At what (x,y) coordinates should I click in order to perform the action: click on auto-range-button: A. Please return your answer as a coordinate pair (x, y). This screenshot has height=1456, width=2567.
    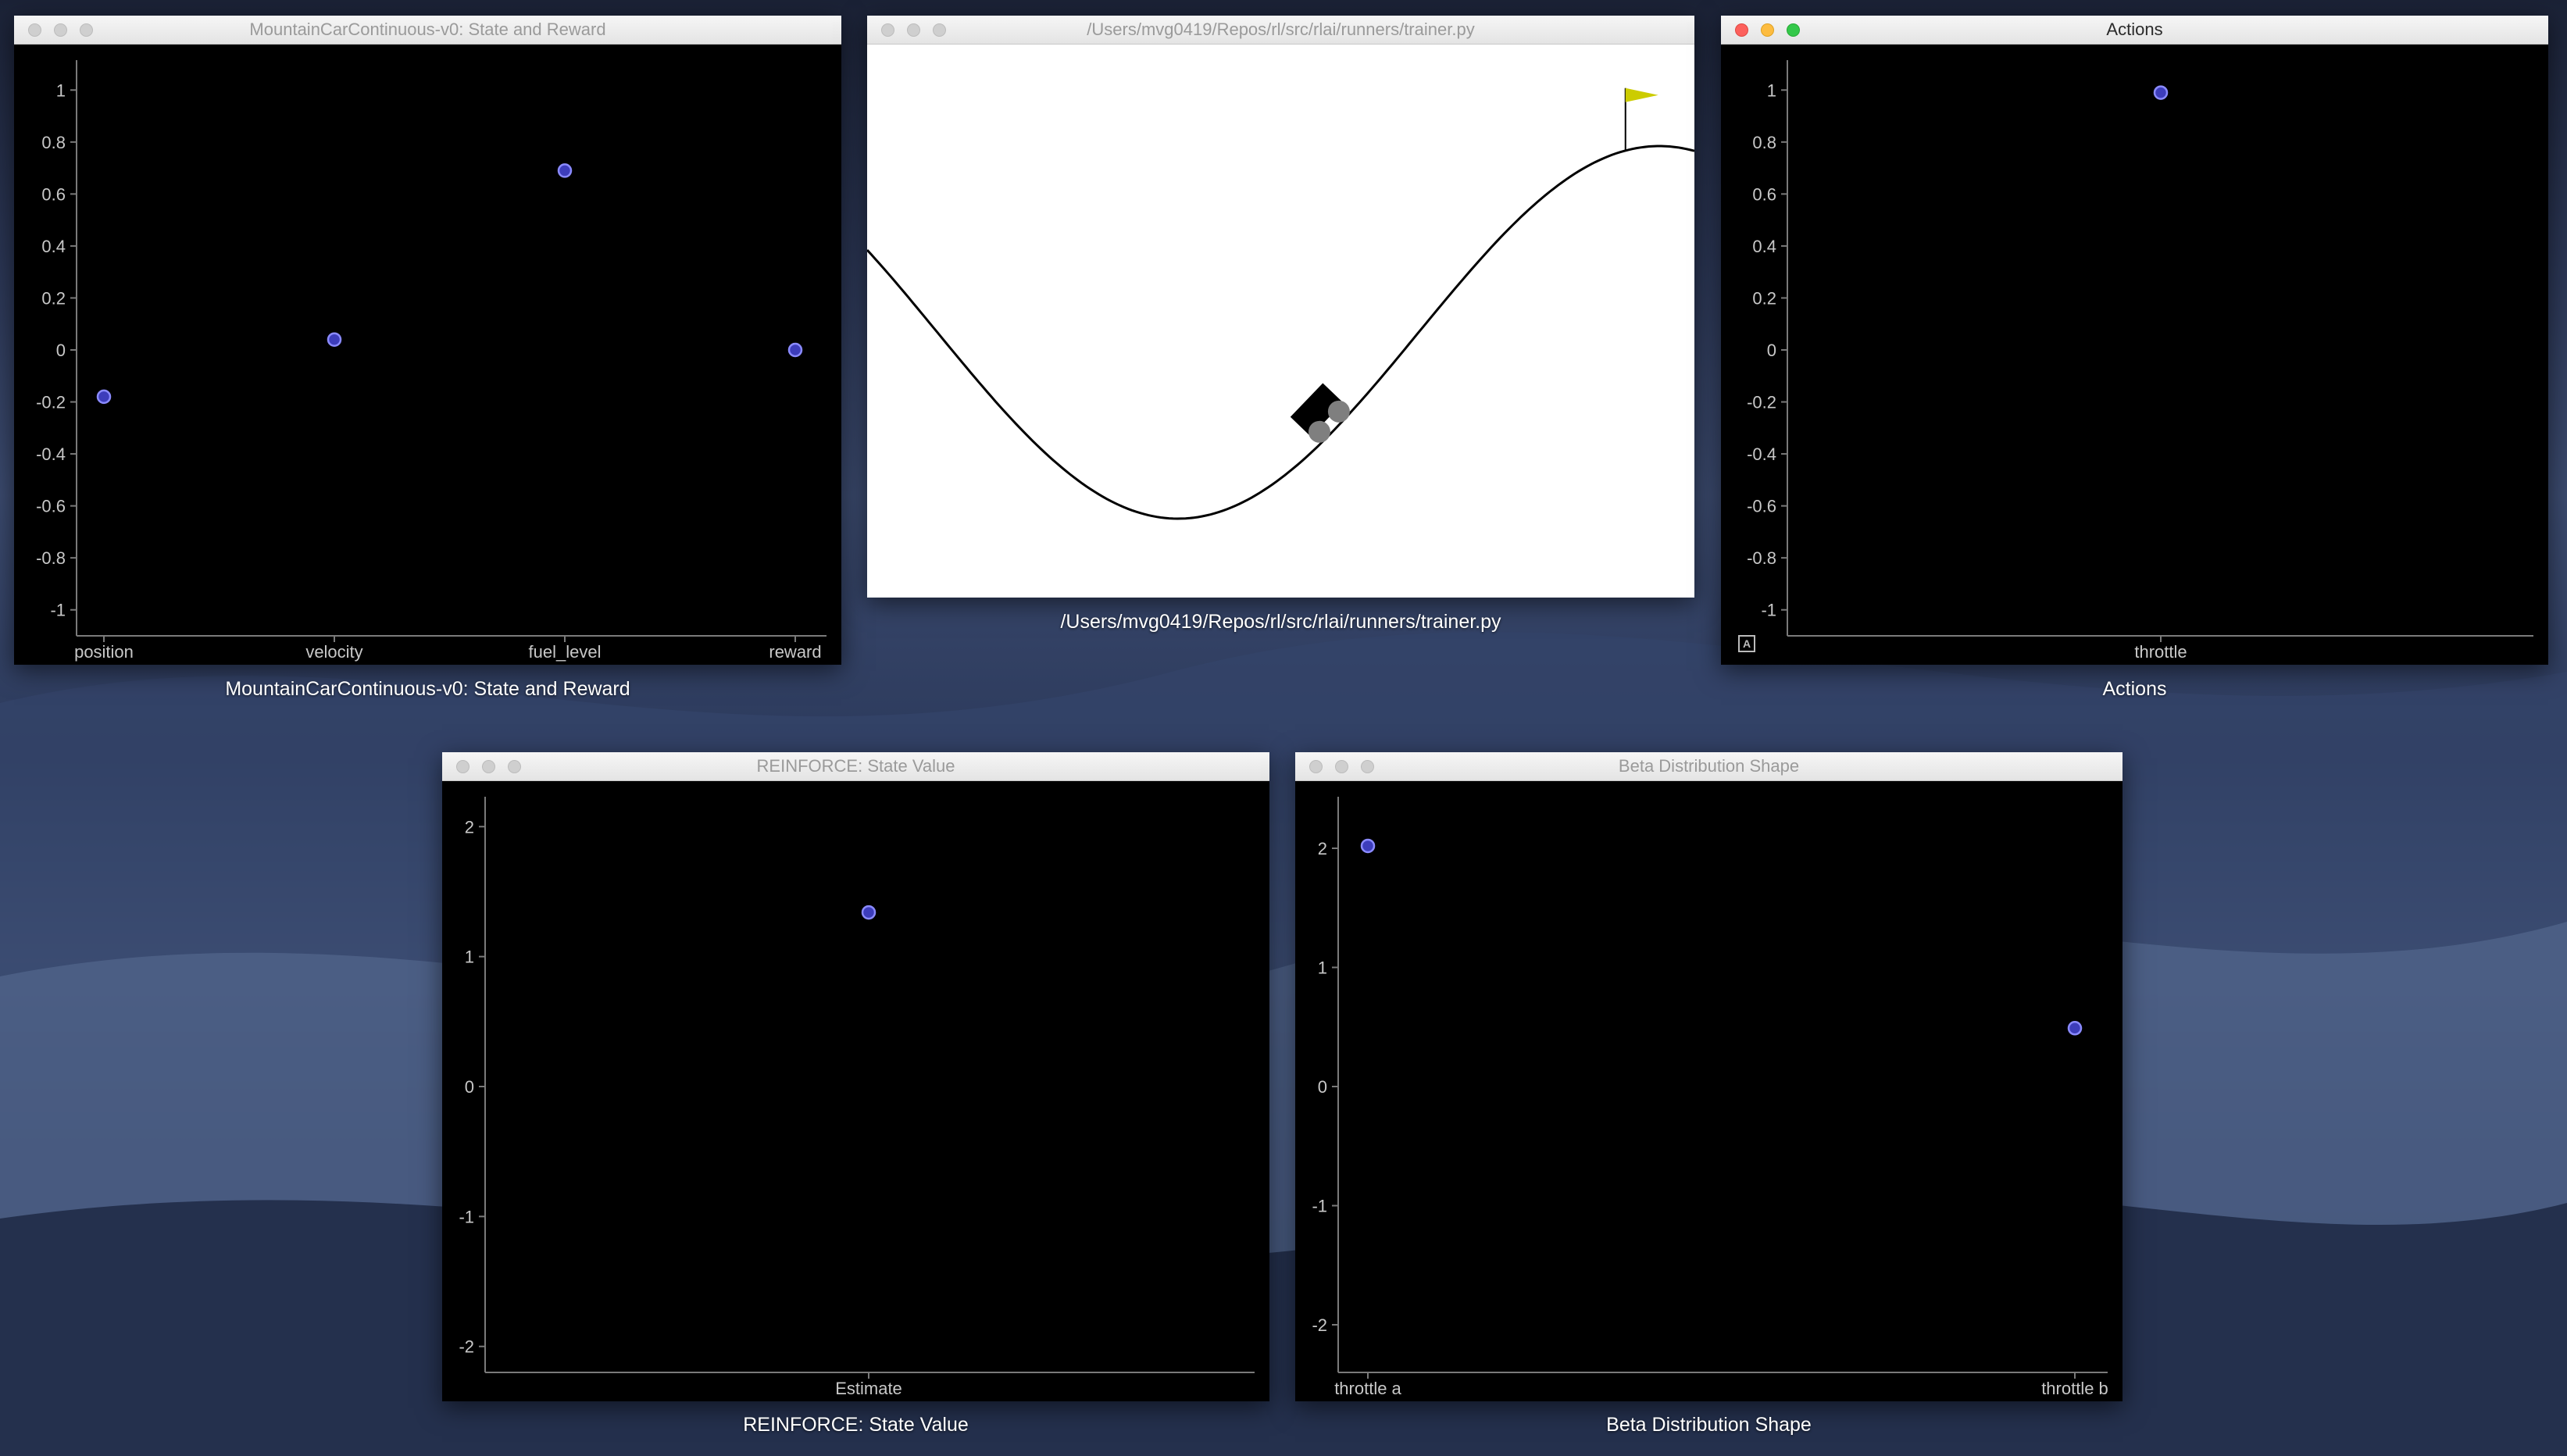
    Looking at the image, I should click on (1747, 643).